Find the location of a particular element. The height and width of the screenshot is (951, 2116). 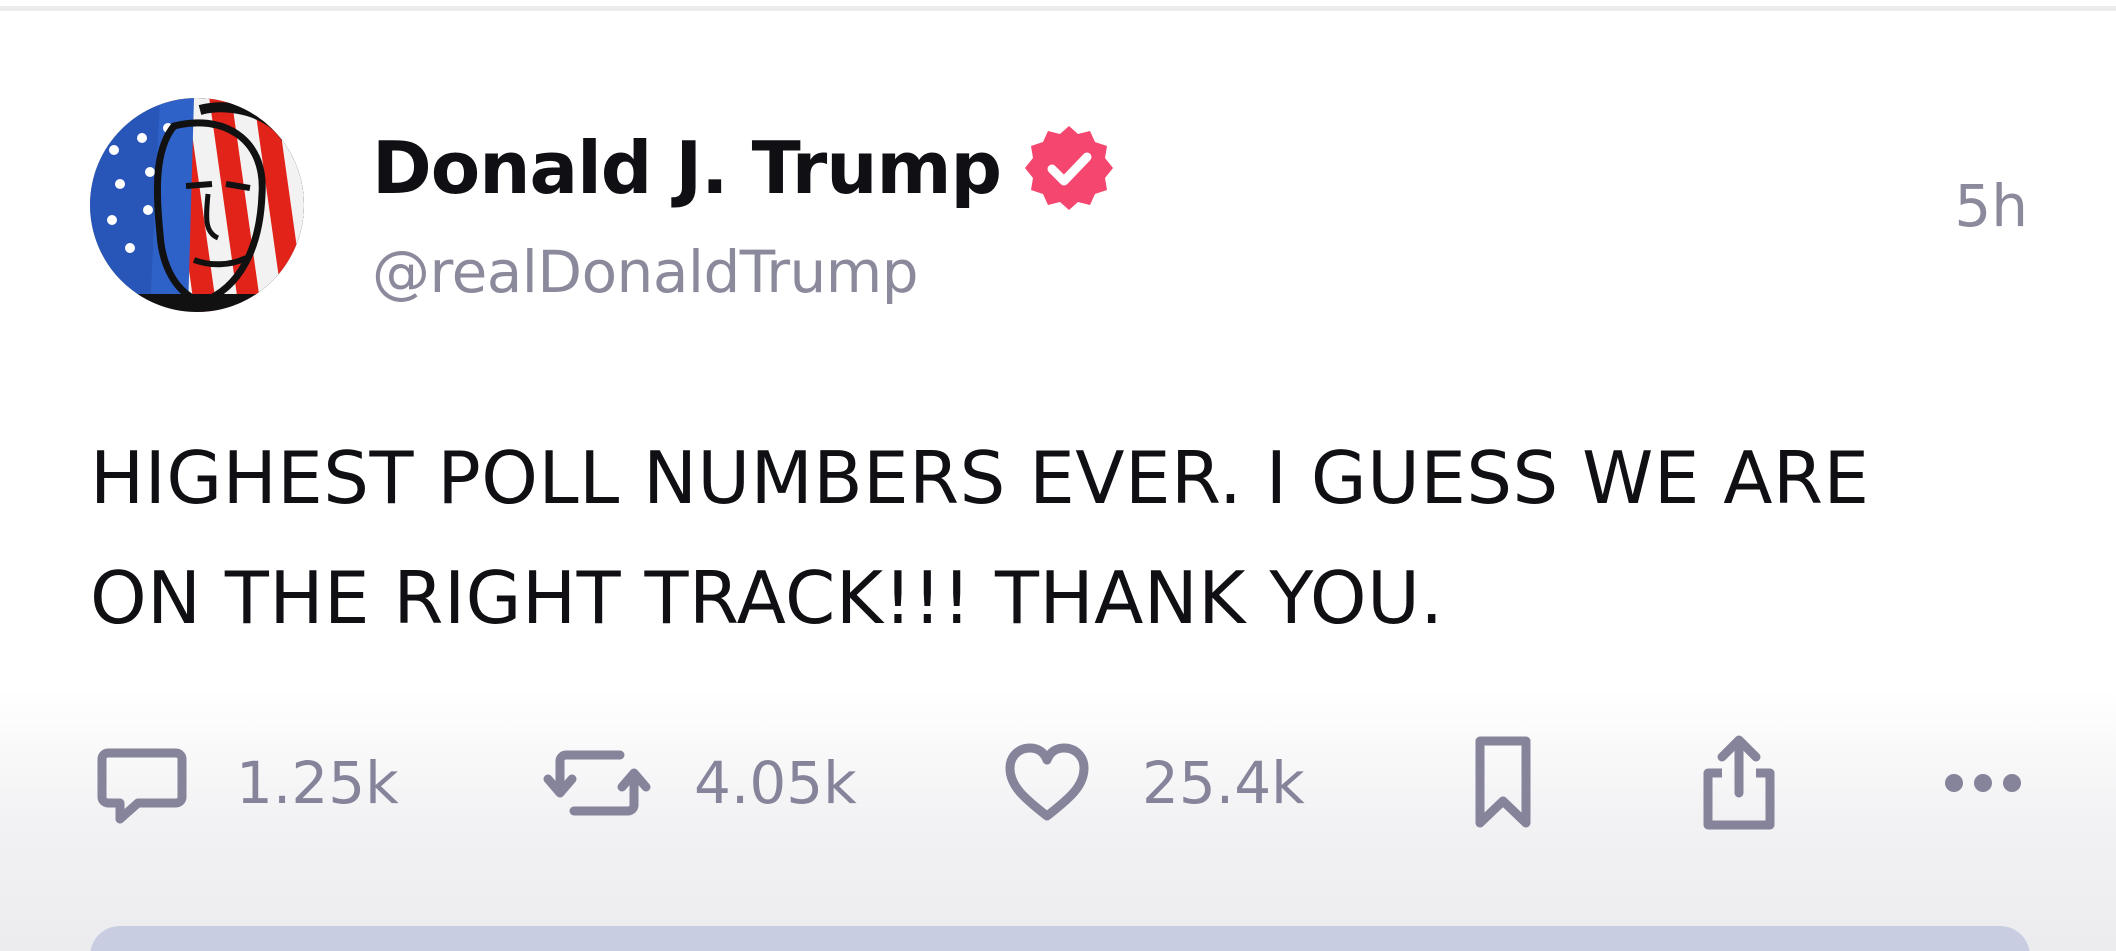

flag-portrait-avatar-icon is located at coordinates (197, 205).